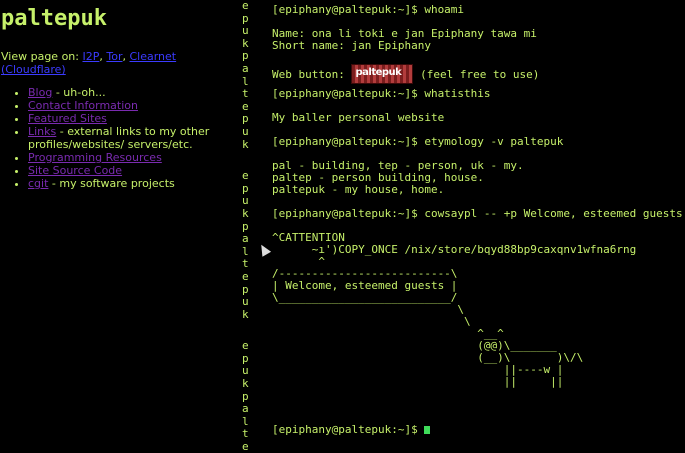 The width and height of the screenshot is (685, 453). What do you see at coordinates (90, 56) in the screenshot?
I see `i2p-link: I2P` at bounding box center [90, 56].